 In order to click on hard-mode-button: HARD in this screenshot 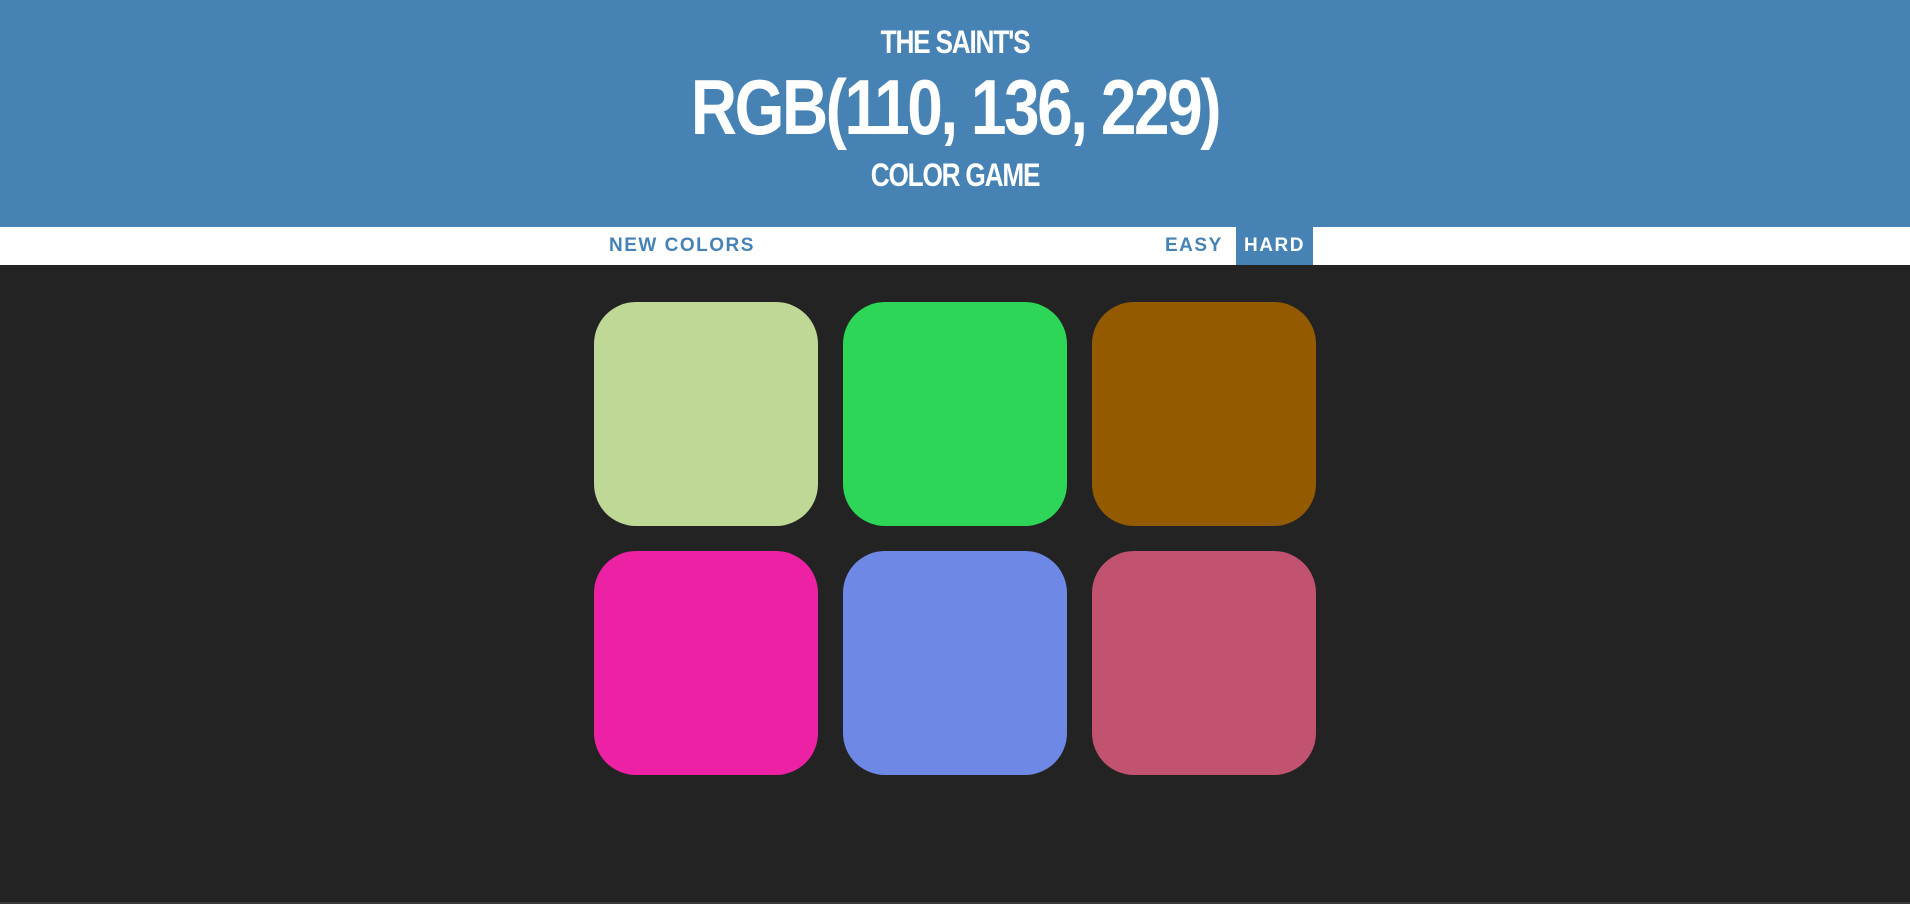, I will do `click(1274, 246)`.